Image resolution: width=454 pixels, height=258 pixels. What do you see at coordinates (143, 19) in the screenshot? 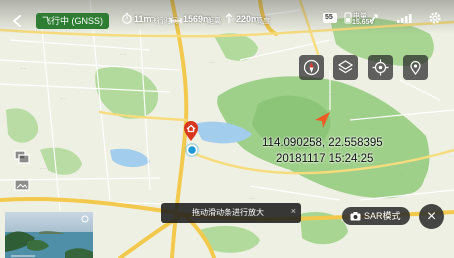
I see `flight-time-value: 11m` at bounding box center [143, 19].